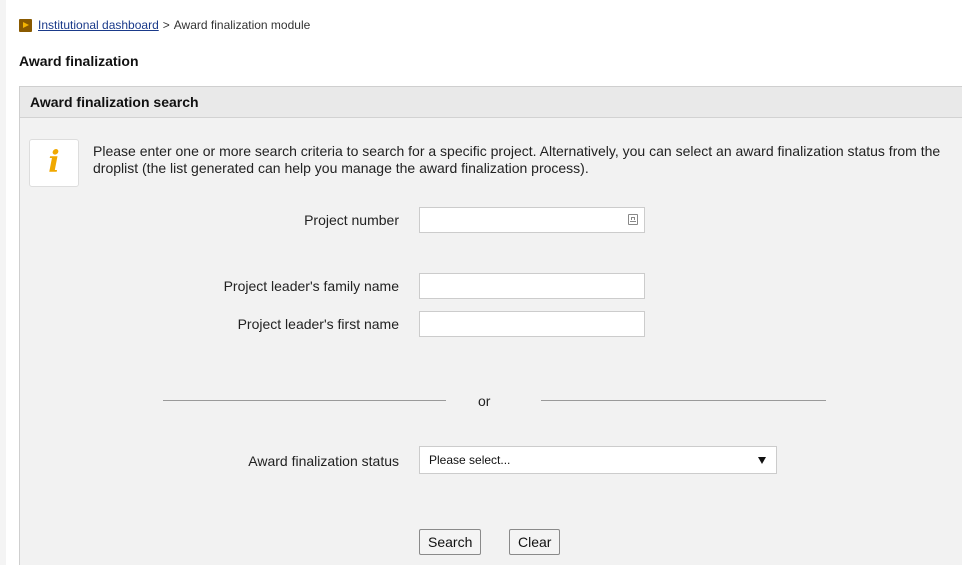 The height and width of the screenshot is (565, 962). Describe the element at coordinates (98, 25) in the screenshot. I see `breadcrumb-link-institutional-dashboard: Institutional dashboard` at that location.